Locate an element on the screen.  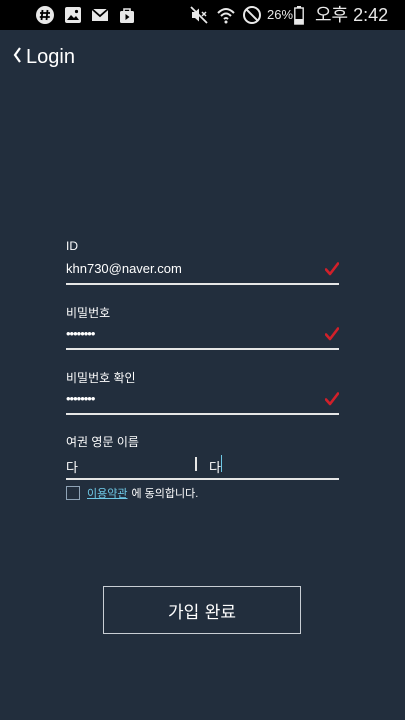
back-button: Login is located at coordinates (43, 57).